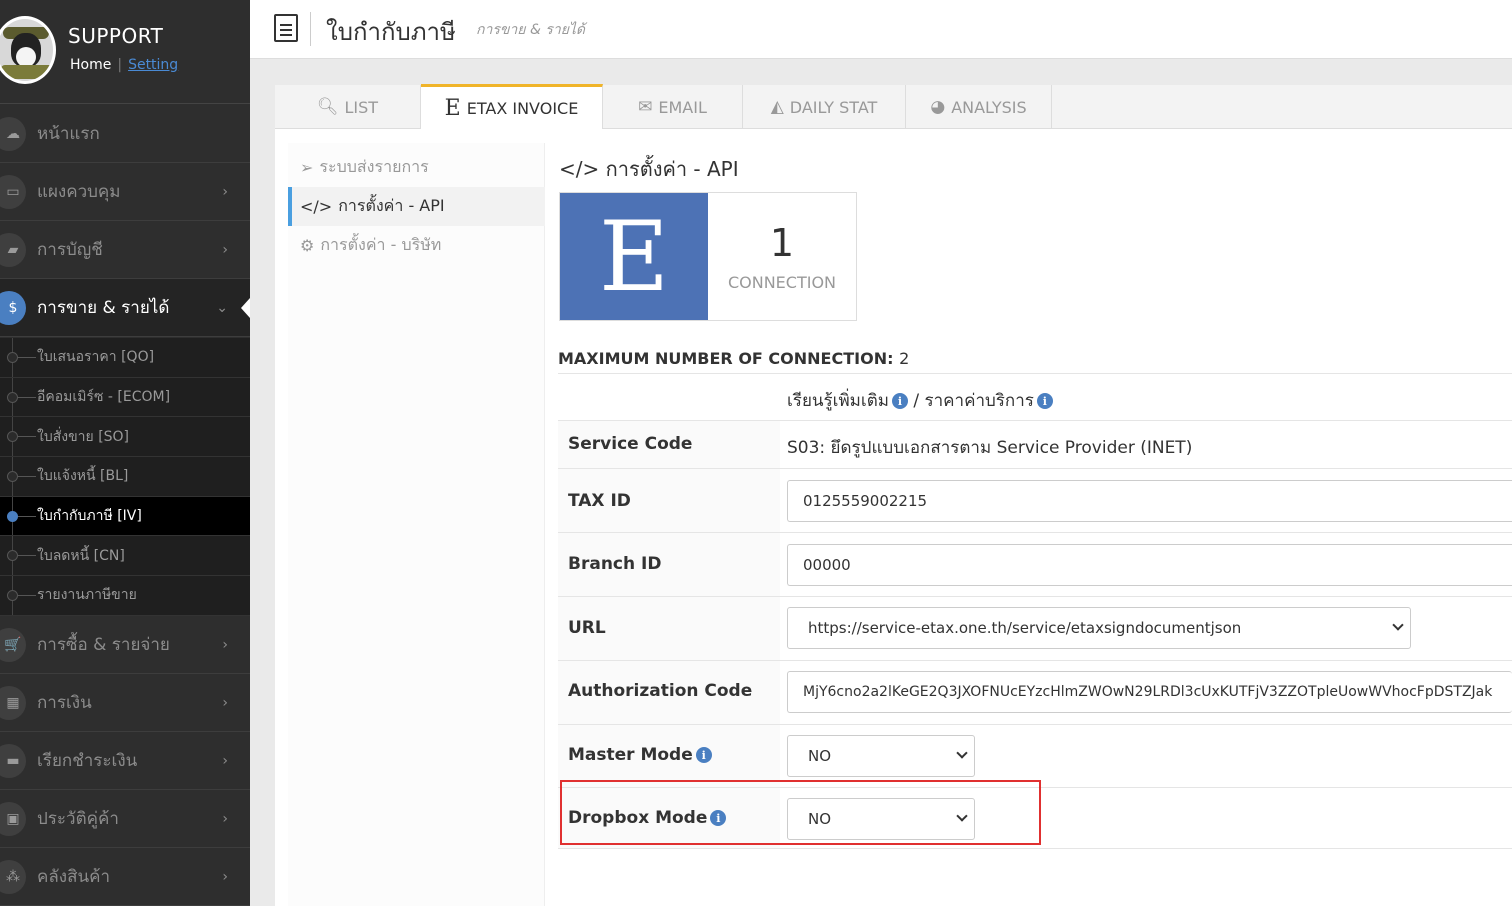 The width and height of the screenshot is (1512, 906). Describe the element at coordinates (13, 818) in the screenshot. I see `contact-icon: ▣` at that location.